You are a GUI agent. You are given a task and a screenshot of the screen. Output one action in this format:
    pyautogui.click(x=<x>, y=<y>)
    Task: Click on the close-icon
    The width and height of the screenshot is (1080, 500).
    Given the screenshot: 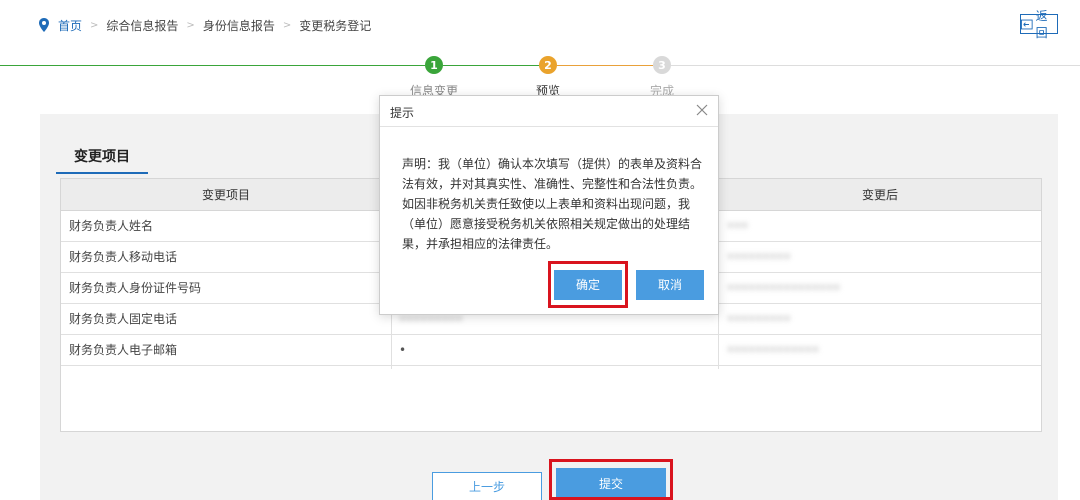 What is the action you would take?
    pyautogui.click(x=702, y=110)
    